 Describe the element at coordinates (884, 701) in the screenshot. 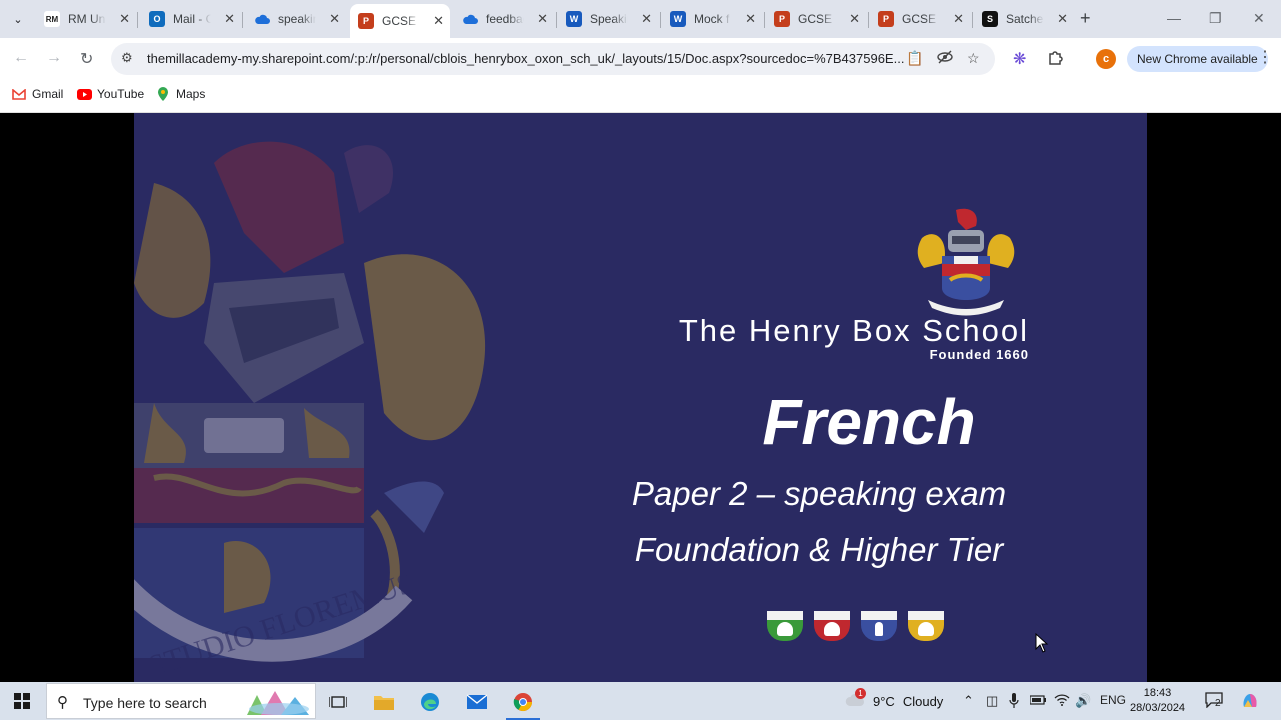

I see `weather-temperature: 9°C` at that location.